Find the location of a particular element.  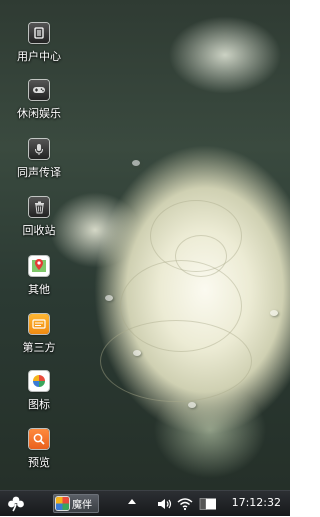

map-pin-icon is located at coordinates (39, 266).